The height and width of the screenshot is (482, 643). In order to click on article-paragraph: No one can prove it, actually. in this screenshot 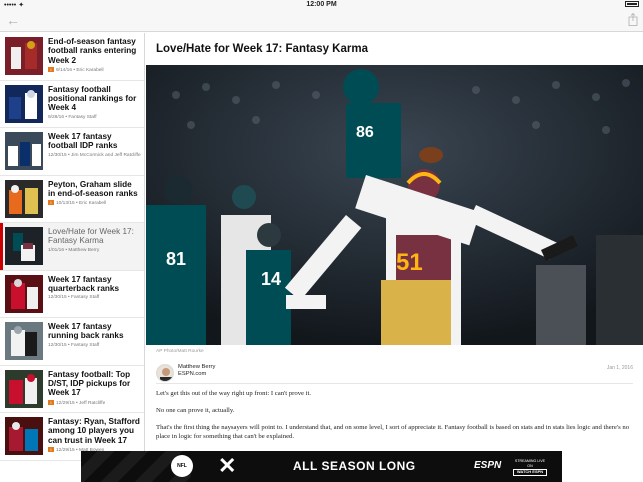, I will do `click(195, 410)`.